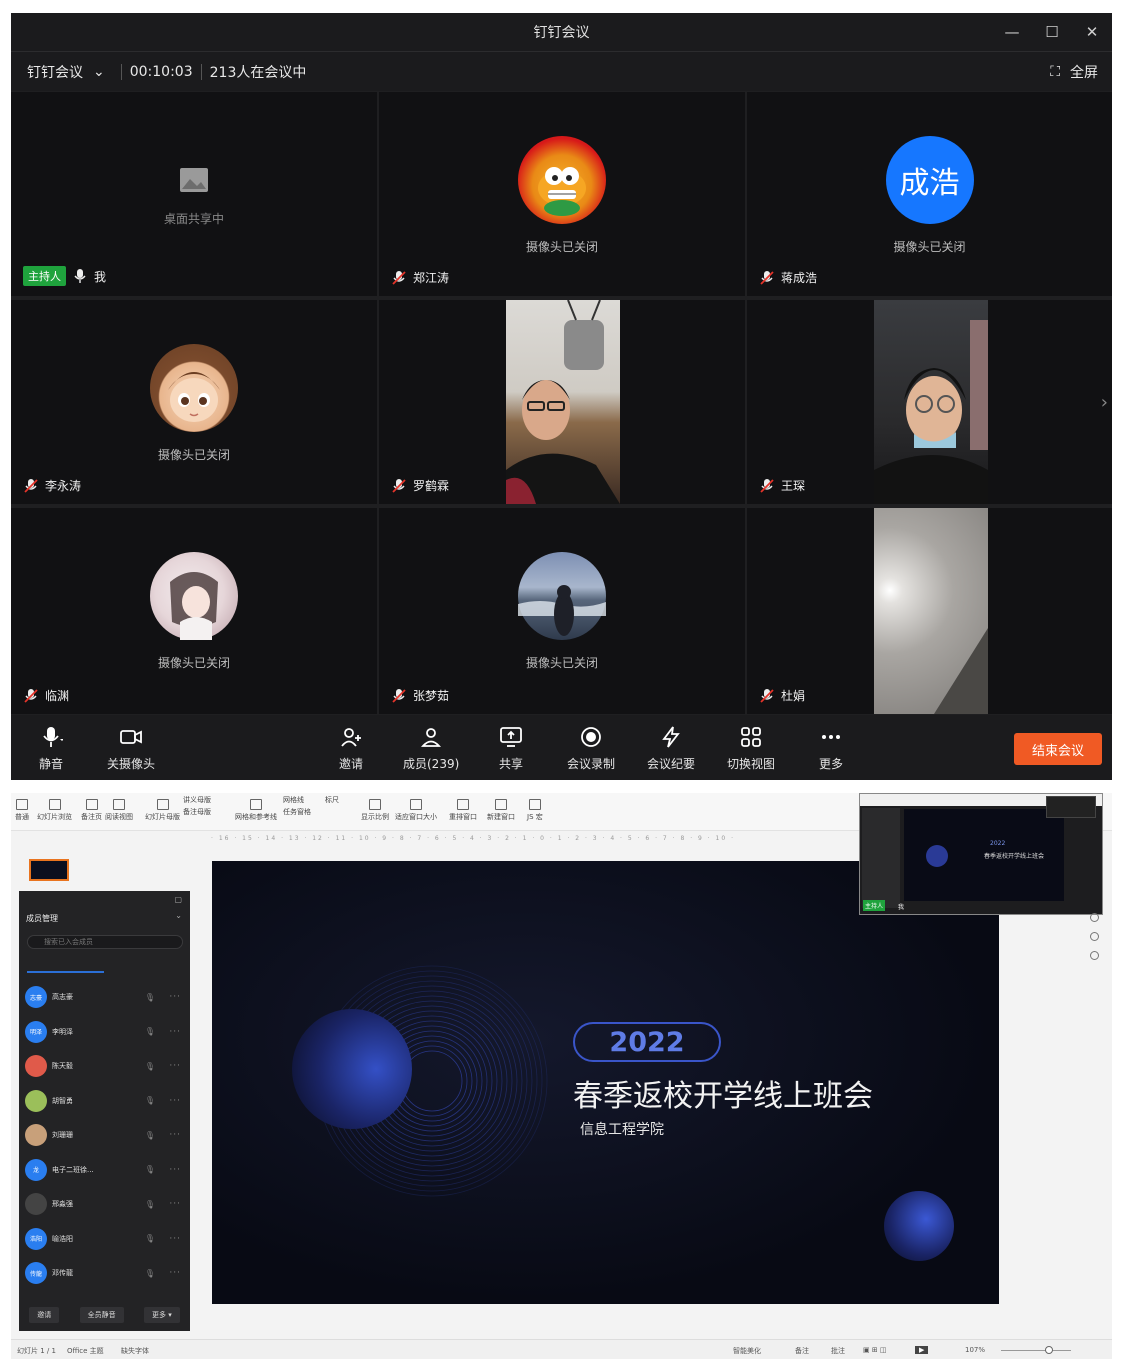 The height and width of the screenshot is (1365, 1122). What do you see at coordinates (178, 915) in the screenshot?
I see `chevron-down-icon: ⌄` at bounding box center [178, 915].